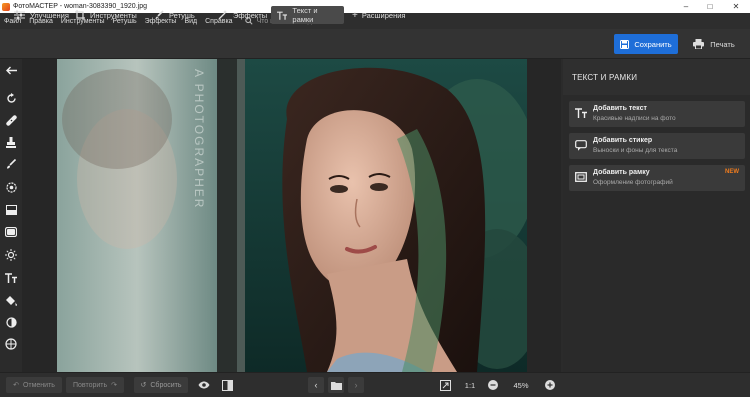 This screenshot has height=397, width=750. What do you see at coordinates (11, 70) in the screenshot?
I see `back-arrow-icon` at bounding box center [11, 70].